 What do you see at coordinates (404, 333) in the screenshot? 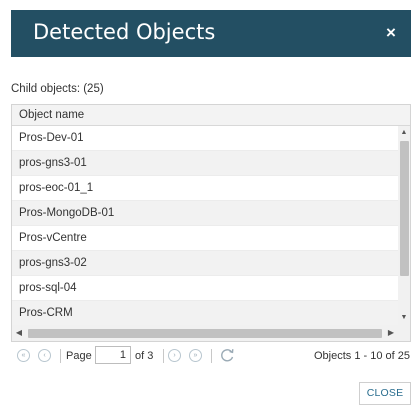
I see `scrollbar-corner` at bounding box center [404, 333].